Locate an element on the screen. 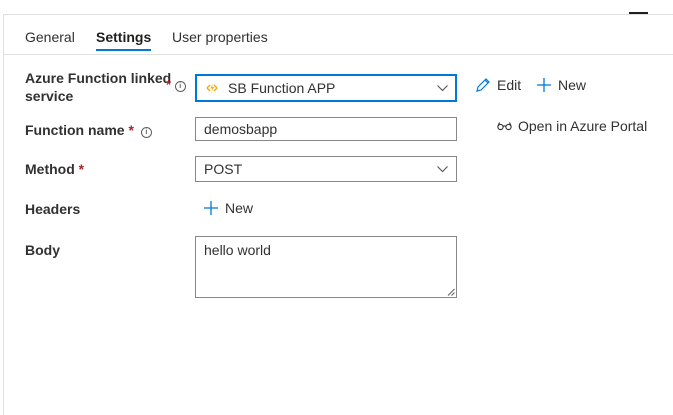 The height and width of the screenshot is (415, 673). linked-service-label-line1: Azure Function linked is located at coordinates (98, 78).